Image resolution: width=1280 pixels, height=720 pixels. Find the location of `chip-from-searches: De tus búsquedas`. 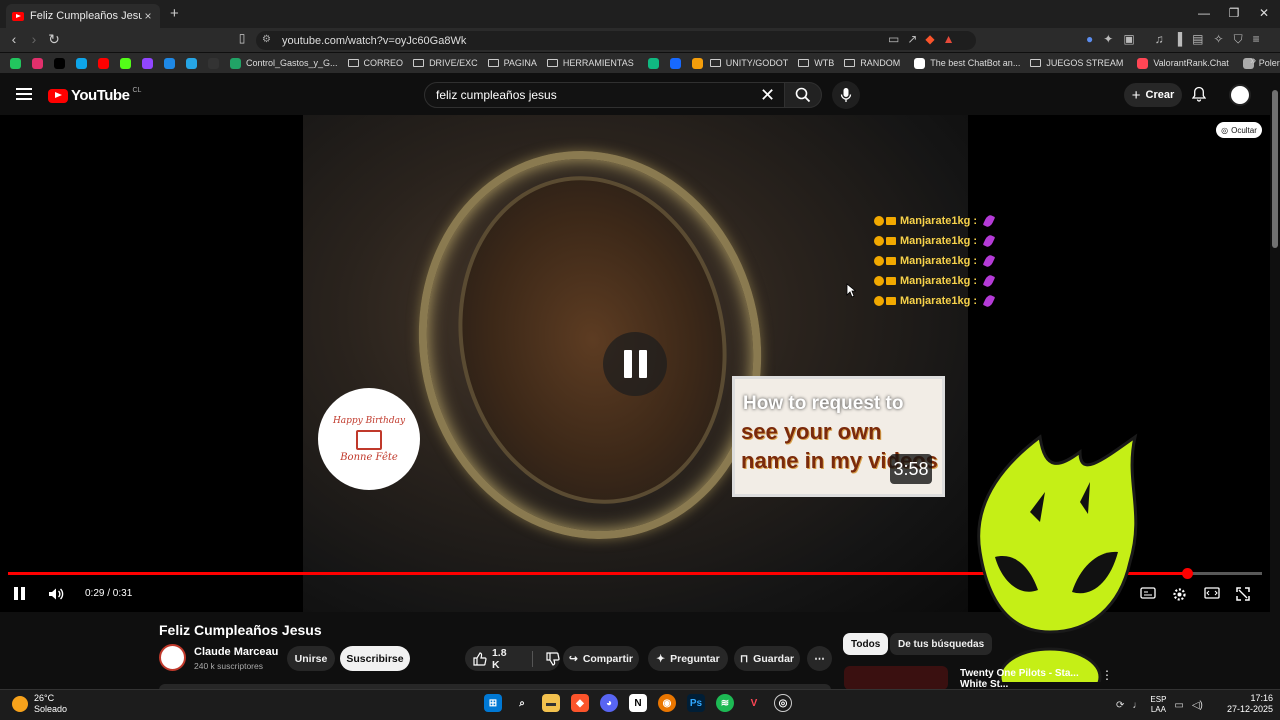

chip-from-searches: De tus búsquedas is located at coordinates (941, 644).